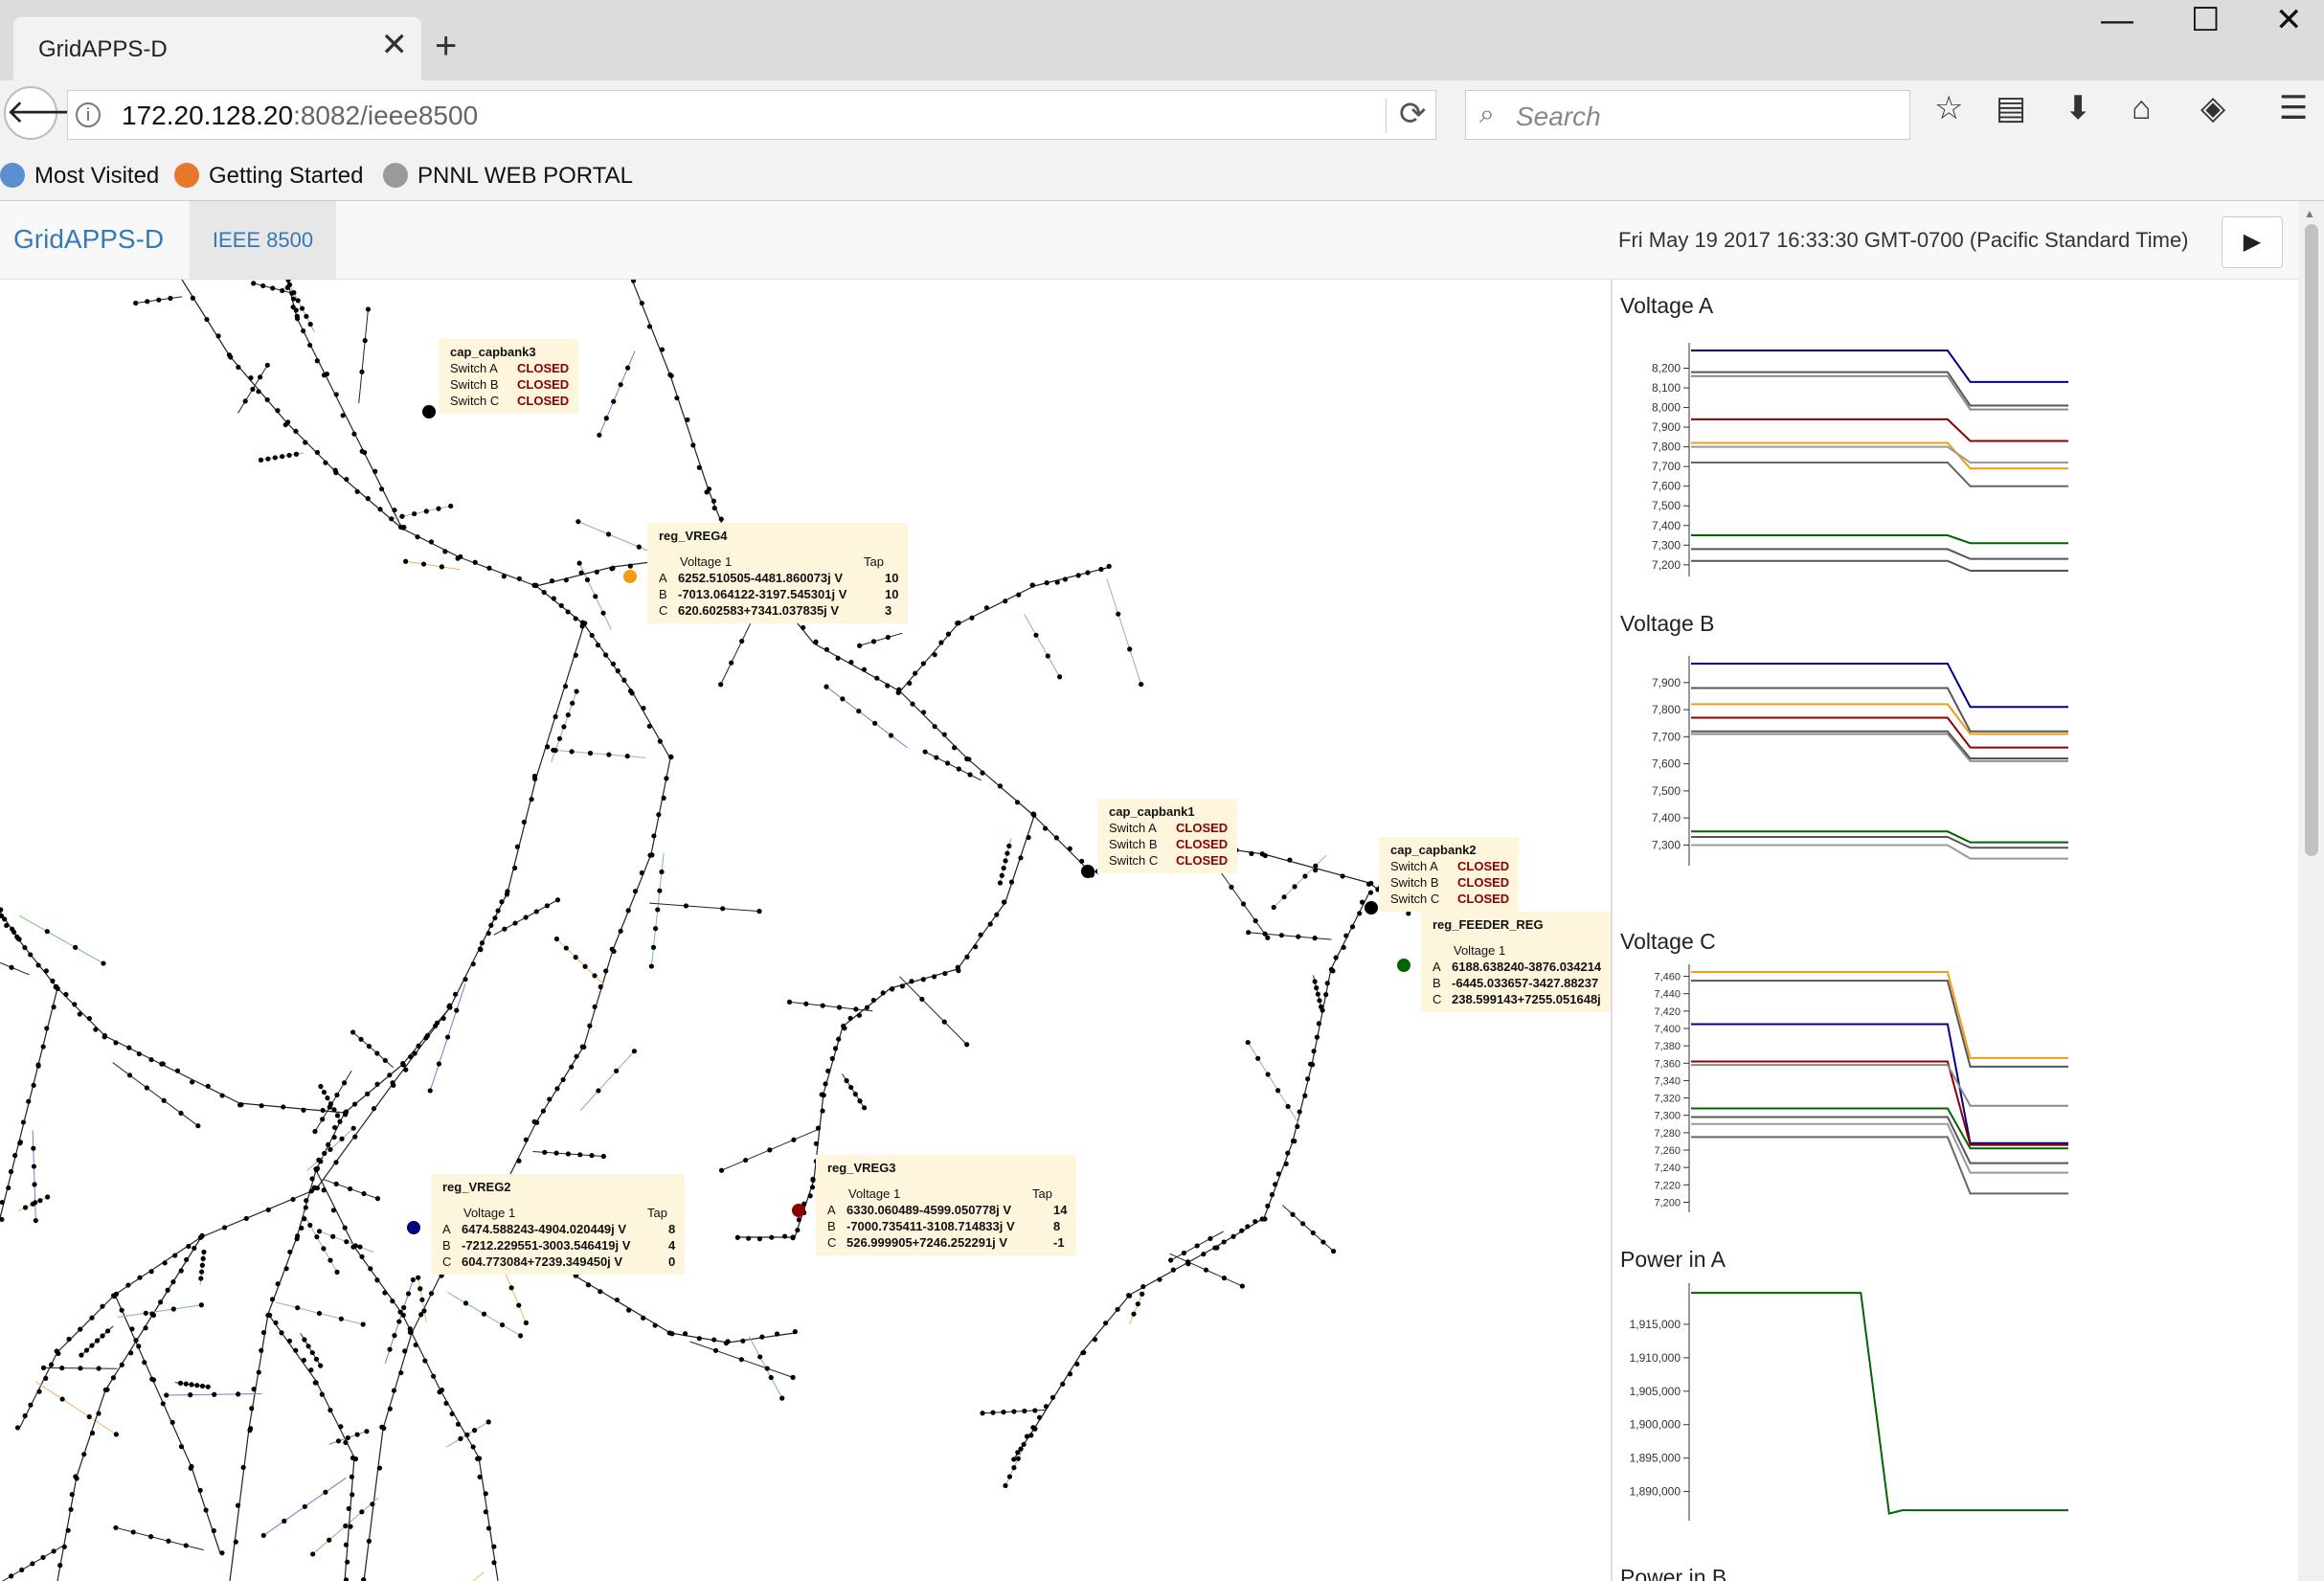 The width and height of the screenshot is (2324, 1581). What do you see at coordinates (2253, 242) in the screenshot?
I see `play-button: ▶` at bounding box center [2253, 242].